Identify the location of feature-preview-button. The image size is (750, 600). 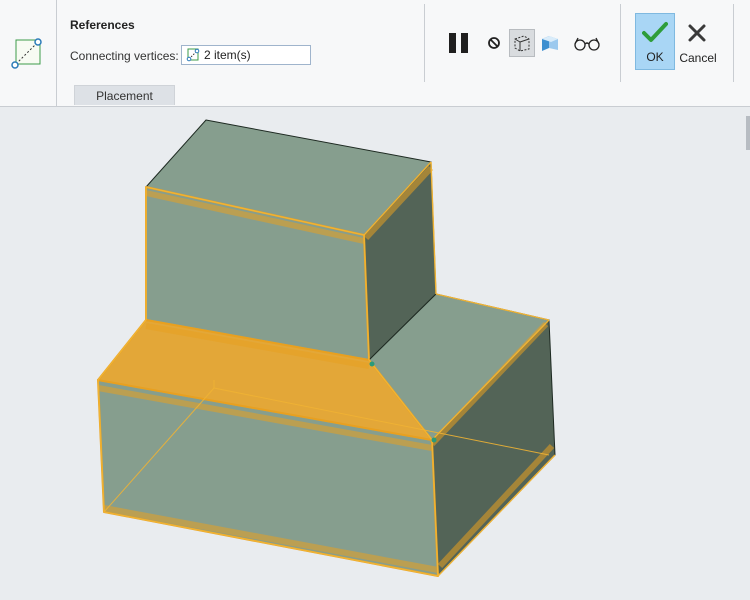
(550, 43).